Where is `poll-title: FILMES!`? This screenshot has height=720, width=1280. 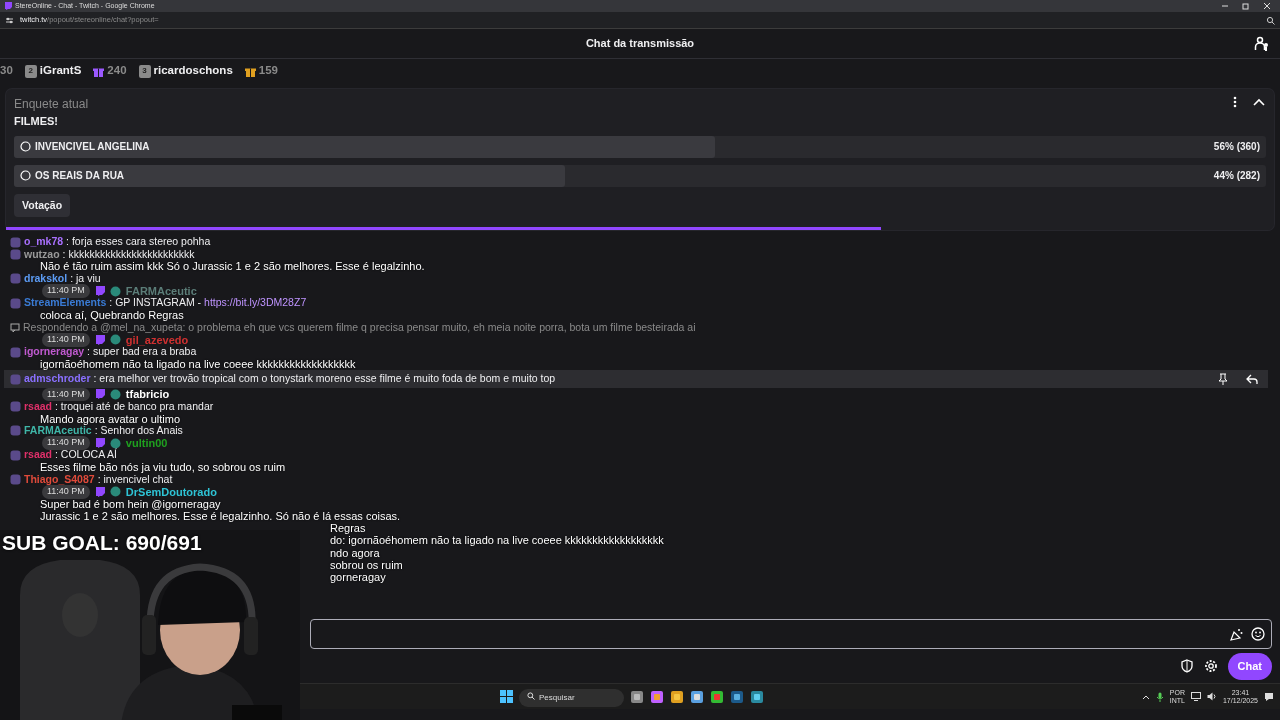 poll-title: FILMES! is located at coordinates (36, 121).